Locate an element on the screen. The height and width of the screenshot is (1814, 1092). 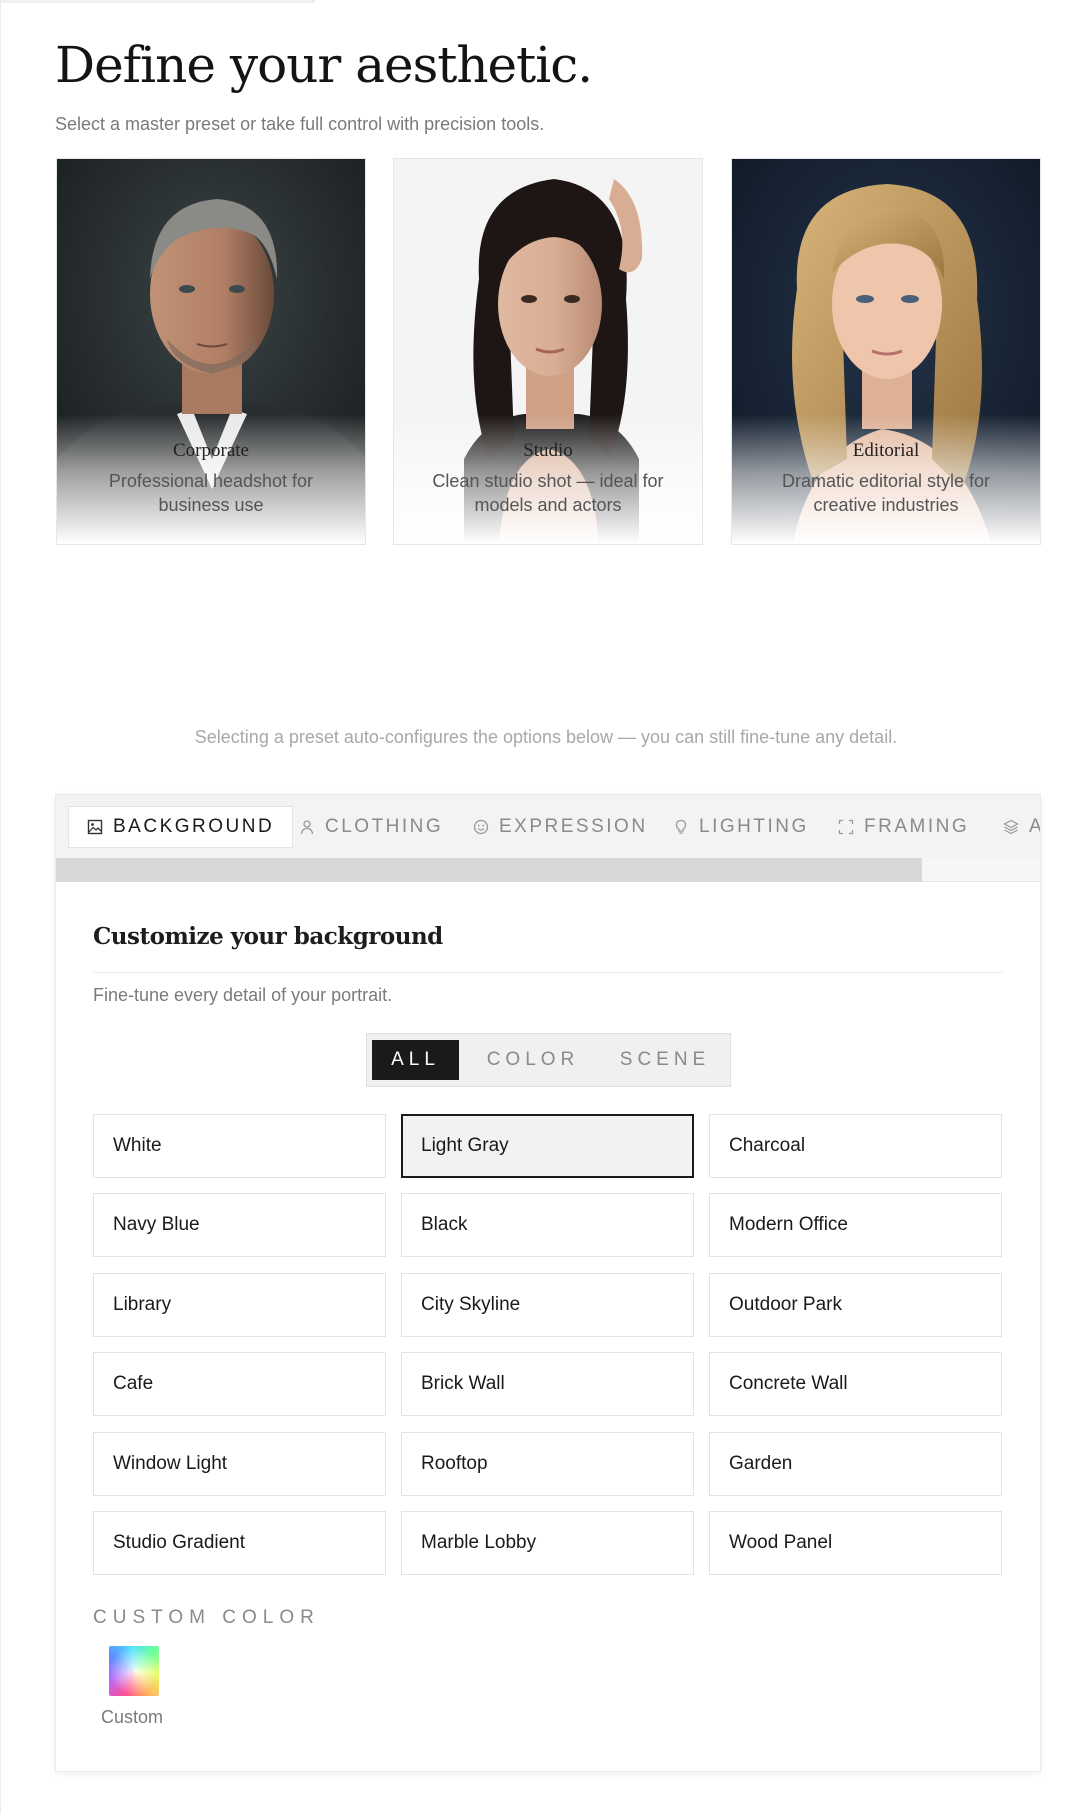
option-modern-office: Modern Office is located at coordinates (855, 1225).